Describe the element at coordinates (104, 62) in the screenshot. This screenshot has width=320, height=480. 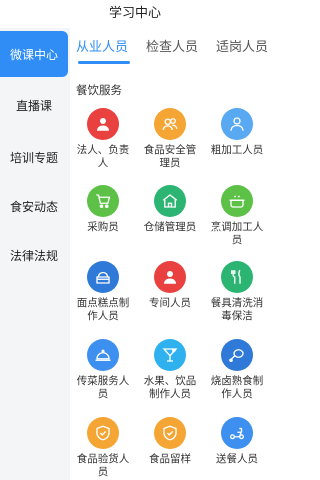
I see `active-tab-indicator` at that location.